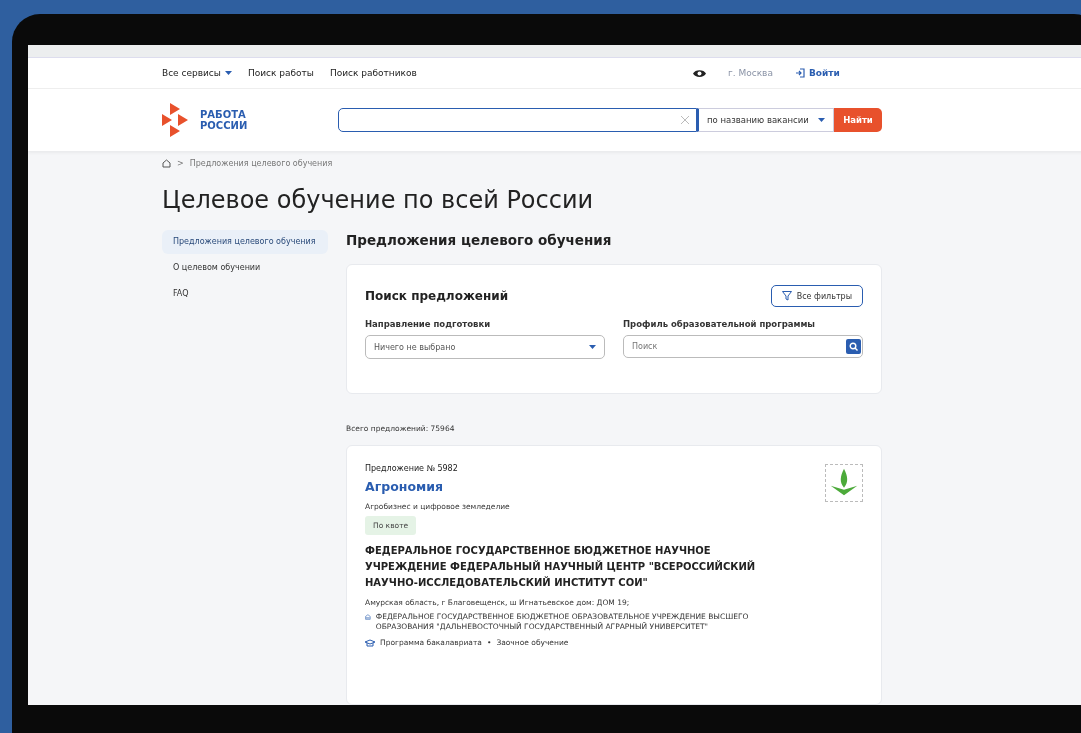 Image resolution: width=1081 pixels, height=733 pixels. What do you see at coordinates (245, 242) in the screenshot?
I see `sidebar-item: Предложения целевого обучения` at bounding box center [245, 242].